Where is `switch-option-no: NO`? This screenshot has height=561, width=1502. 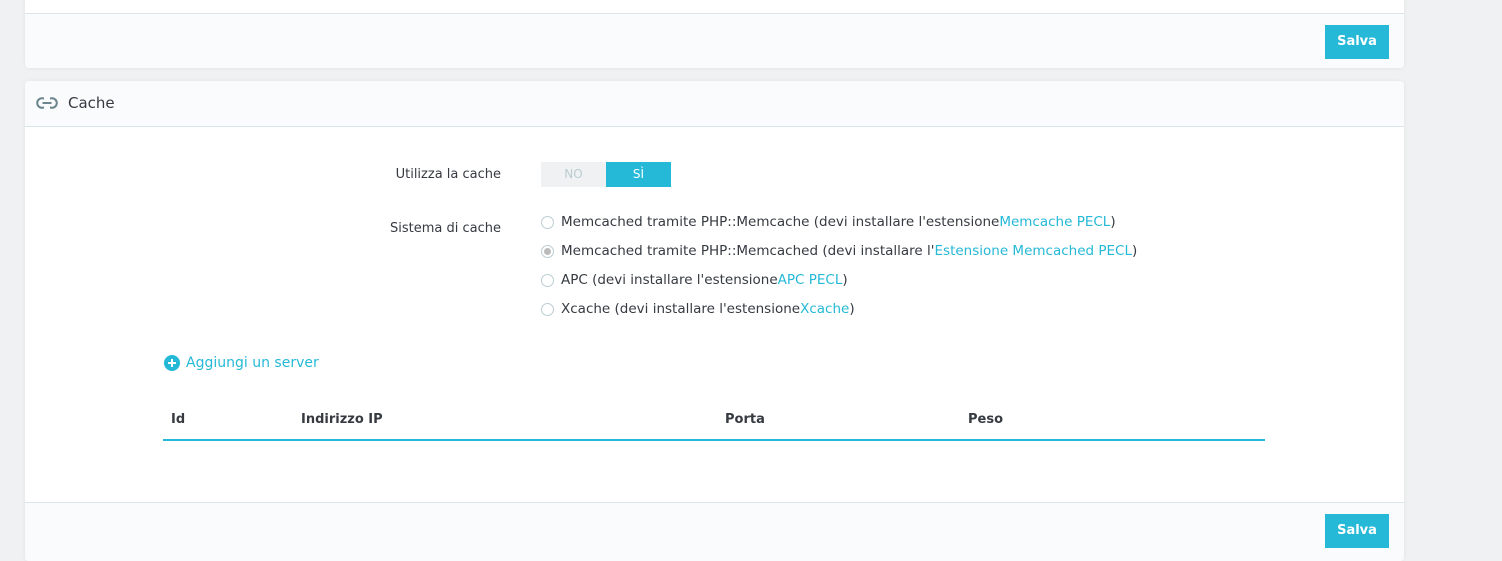 switch-option-no: NO is located at coordinates (573, 174).